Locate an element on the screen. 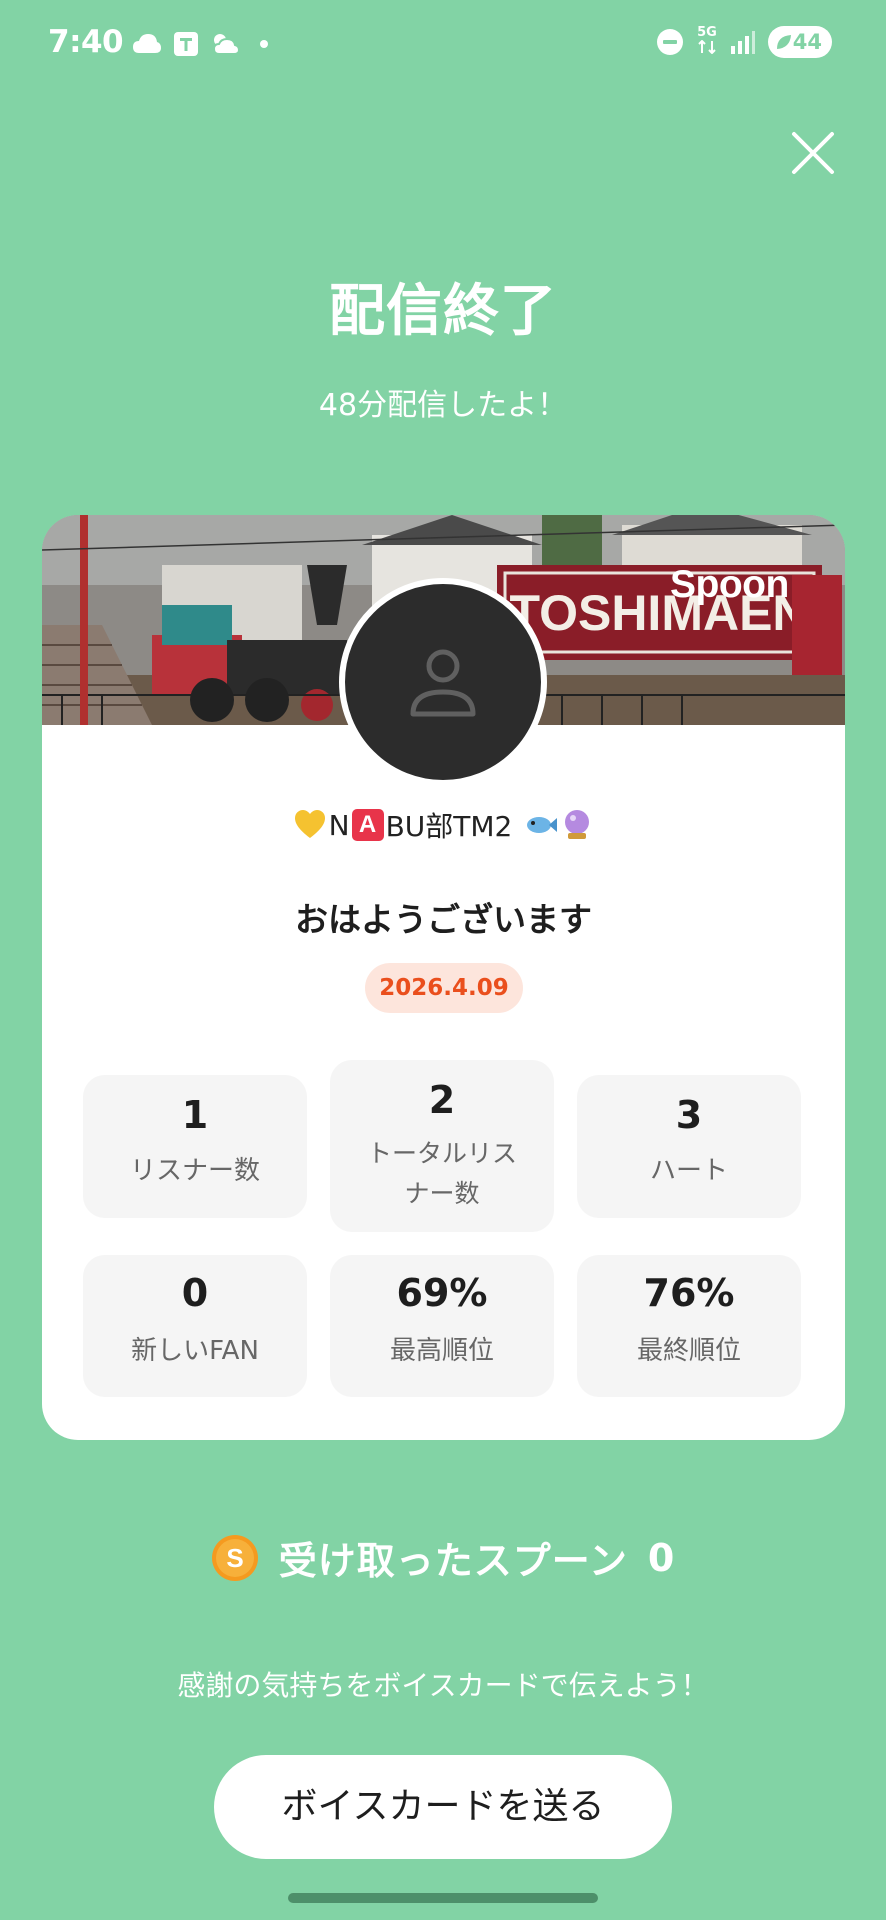 The width and height of the screenshot is (886, 1920). spoon-received-label: 受け取ったスプーン is located at coordinates (453, 1561).